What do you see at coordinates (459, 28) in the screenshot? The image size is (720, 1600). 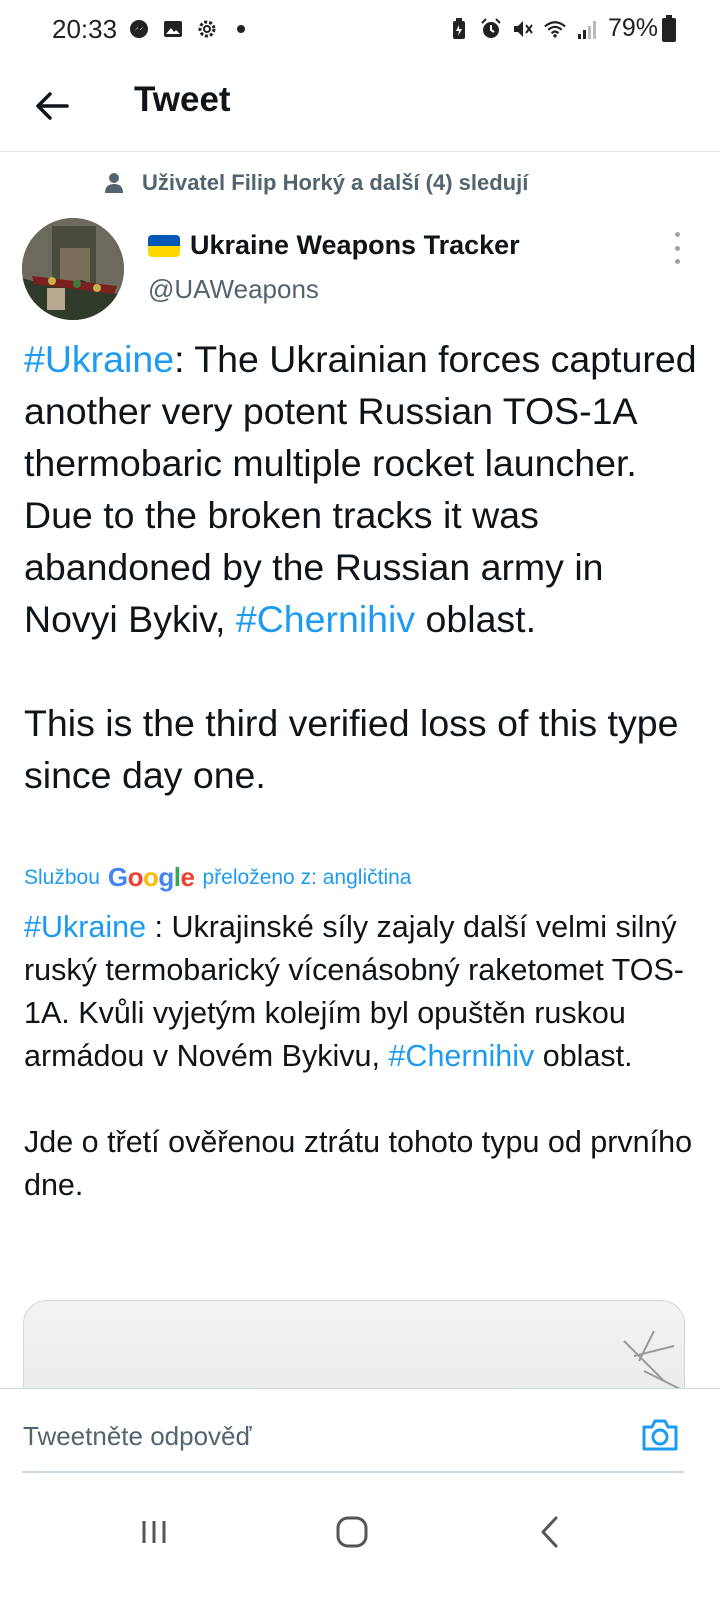 I see `battery-saver-icon` at bounding box center [459, 28].